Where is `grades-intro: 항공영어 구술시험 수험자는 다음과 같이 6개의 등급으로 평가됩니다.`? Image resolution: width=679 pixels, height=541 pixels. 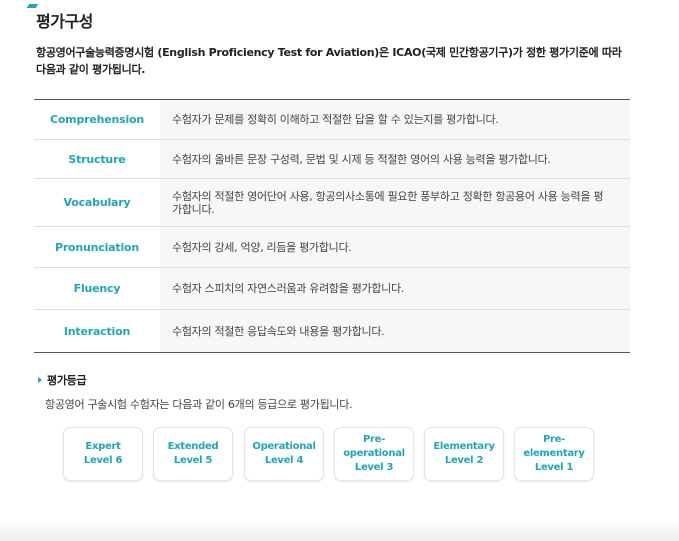 grades-intro: 항공영어 구술시험 수험자는 다음과 같이 6개의 등급으로 평가됩니다. is located at coordinates (199, 404).